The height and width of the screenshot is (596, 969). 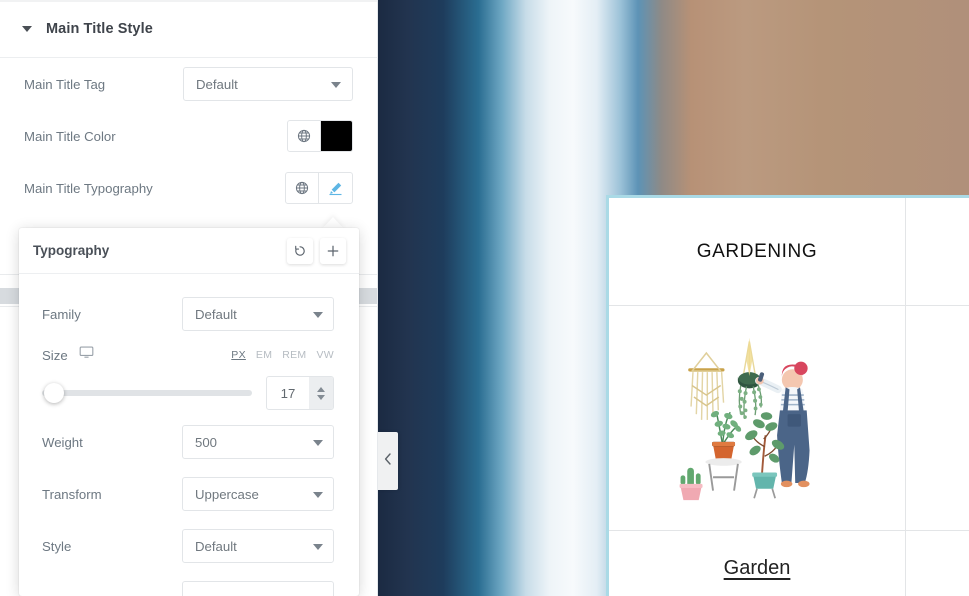 What do you see at coordinates (72, 494) in the screenshot?
I see `field-label: Transform` at bounding box center [72, 494].